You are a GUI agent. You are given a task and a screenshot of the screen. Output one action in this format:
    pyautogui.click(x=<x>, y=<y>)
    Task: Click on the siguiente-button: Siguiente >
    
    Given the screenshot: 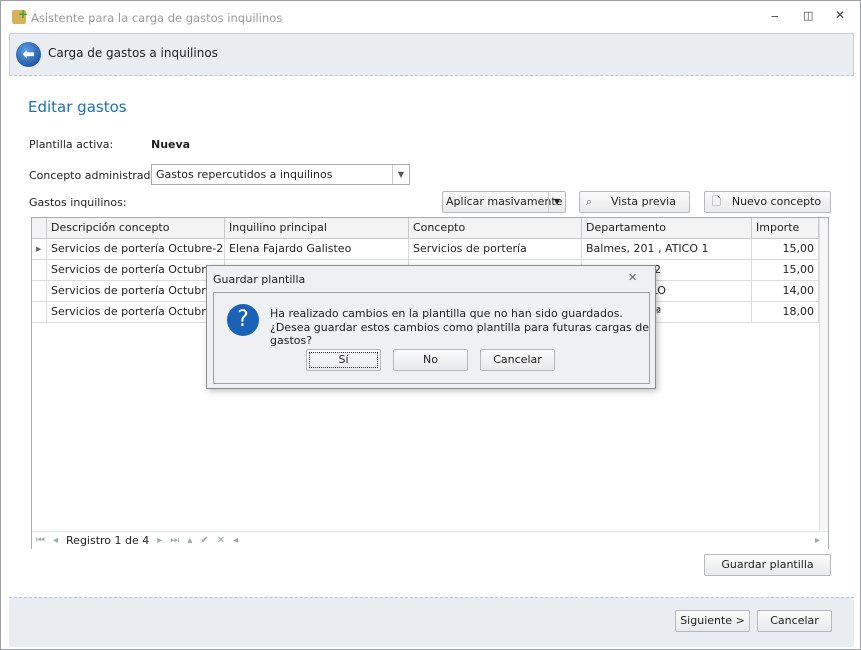 What is the action you would take?
    pyautogui.click(x=712, y=621)
    